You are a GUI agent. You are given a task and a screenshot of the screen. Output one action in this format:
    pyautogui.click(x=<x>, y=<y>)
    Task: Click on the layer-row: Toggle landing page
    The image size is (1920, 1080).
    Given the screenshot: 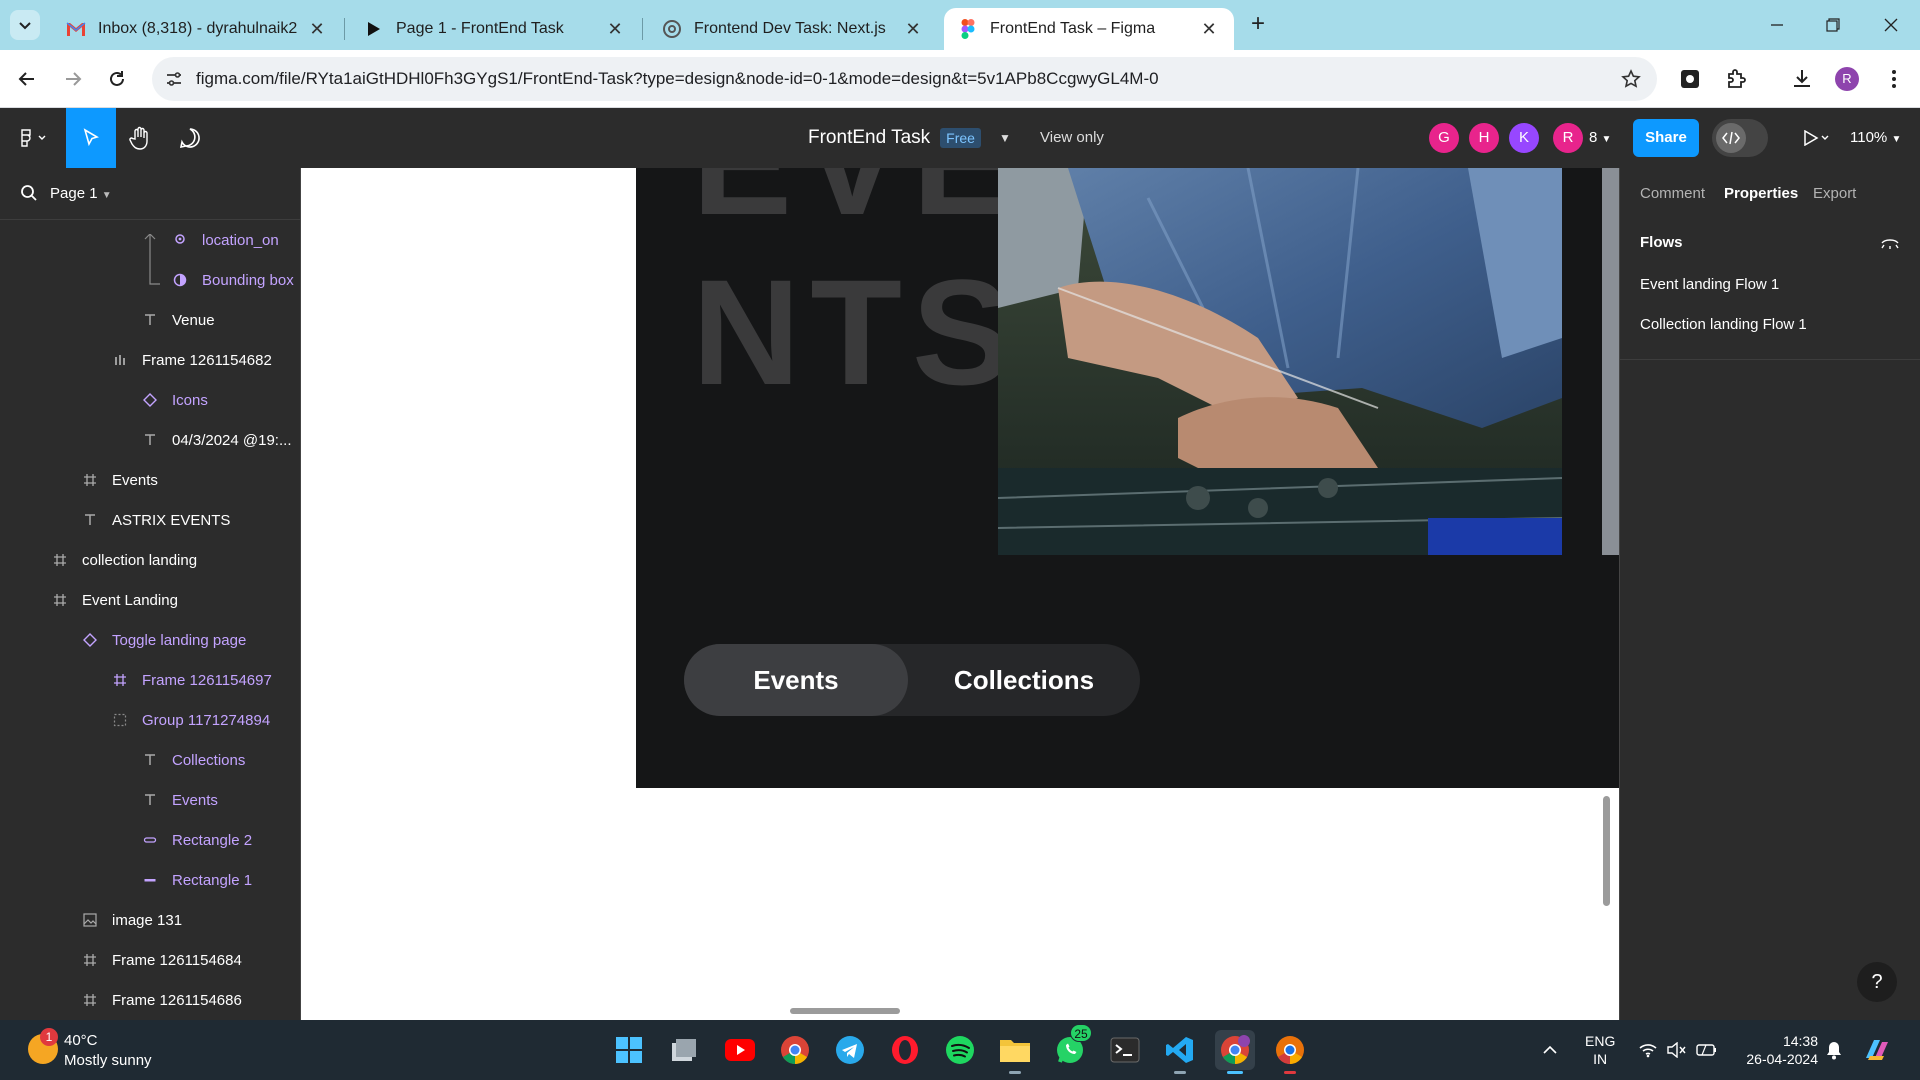 What is the action you would take?
    pyautogui.click(x=163, y=640)
    